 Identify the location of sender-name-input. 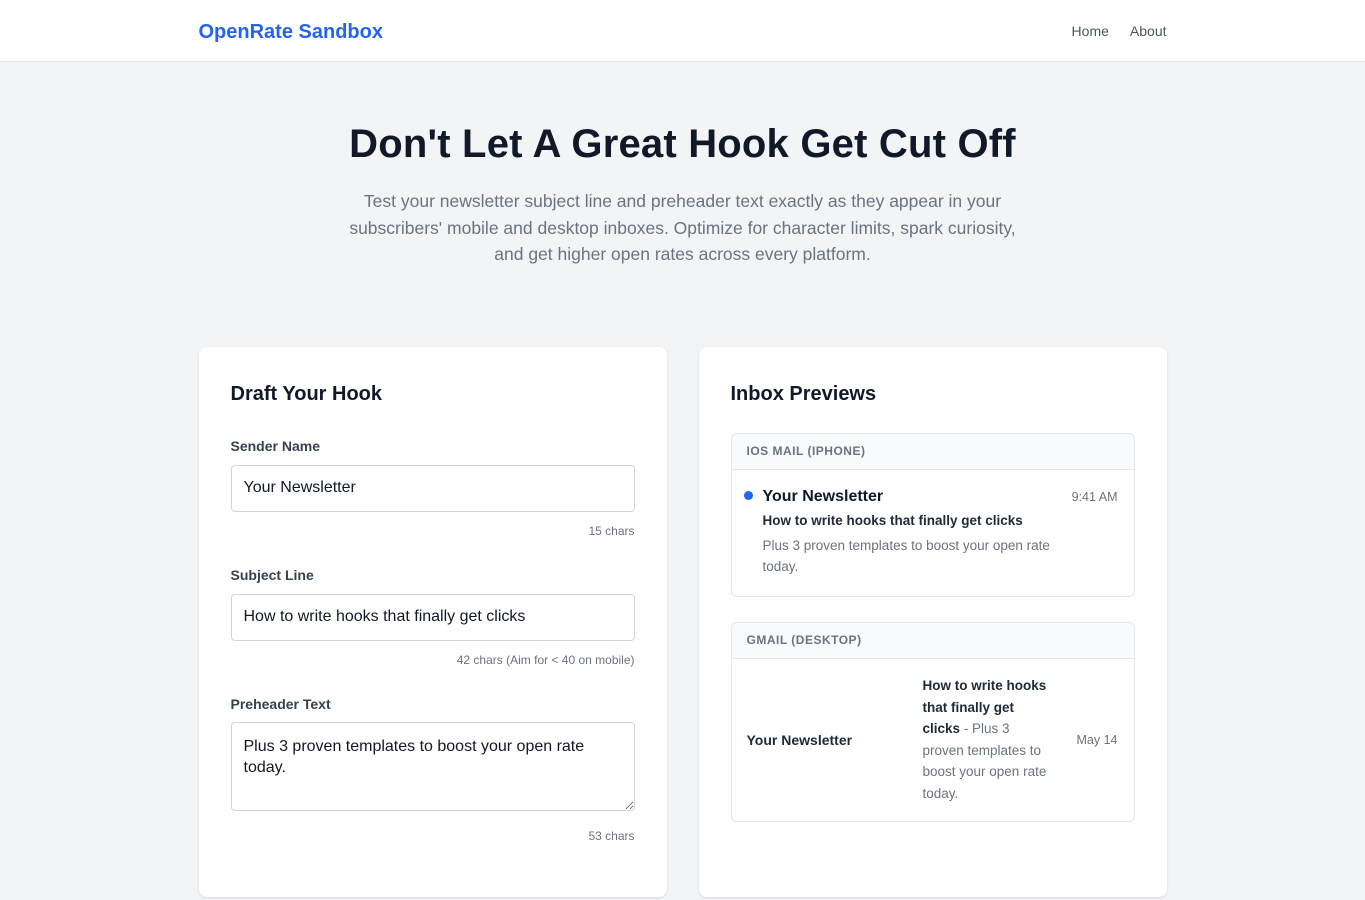
(432, 488).